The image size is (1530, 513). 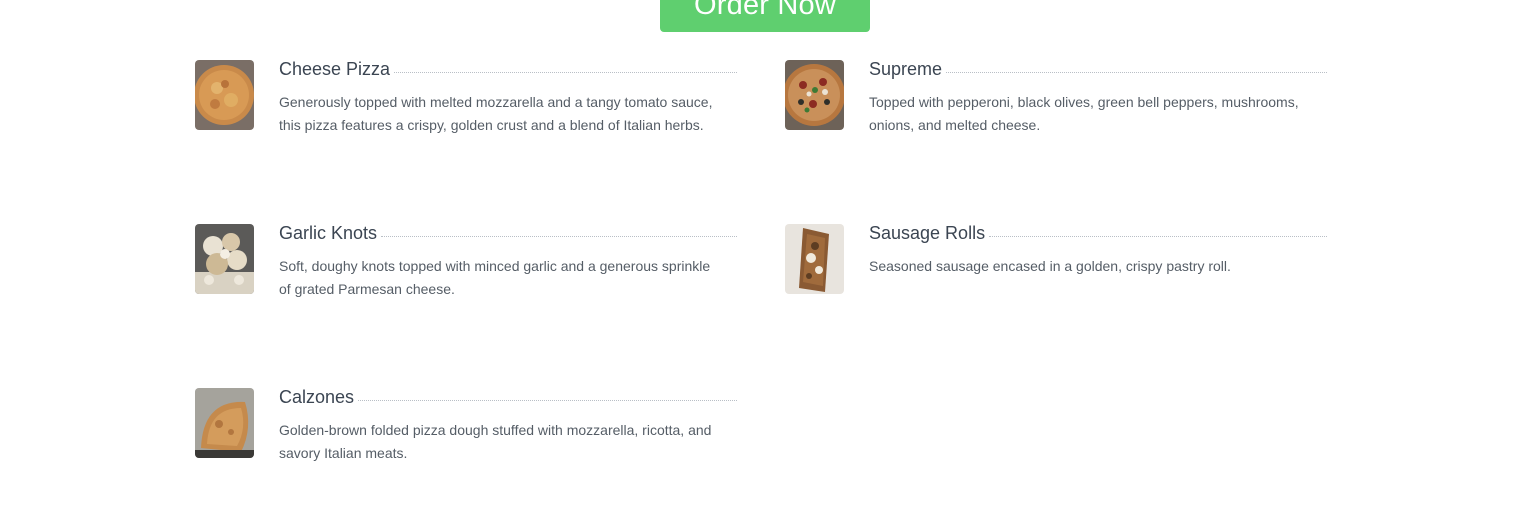 I want to click on order-now-button: Order Now, so click(x=765, y=16).